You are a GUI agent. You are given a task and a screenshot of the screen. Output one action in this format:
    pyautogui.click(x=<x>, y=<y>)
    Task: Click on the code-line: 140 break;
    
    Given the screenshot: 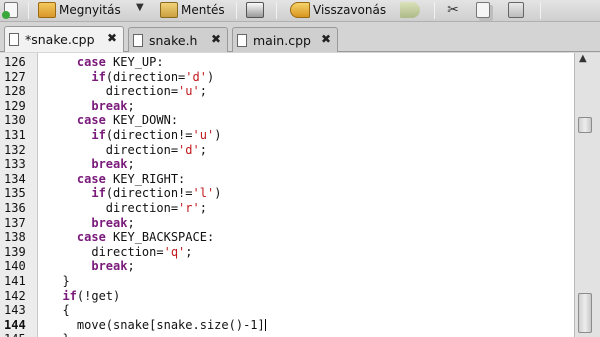 What is the action you would take?
    pyautogui.click(x=287, y=266)
    